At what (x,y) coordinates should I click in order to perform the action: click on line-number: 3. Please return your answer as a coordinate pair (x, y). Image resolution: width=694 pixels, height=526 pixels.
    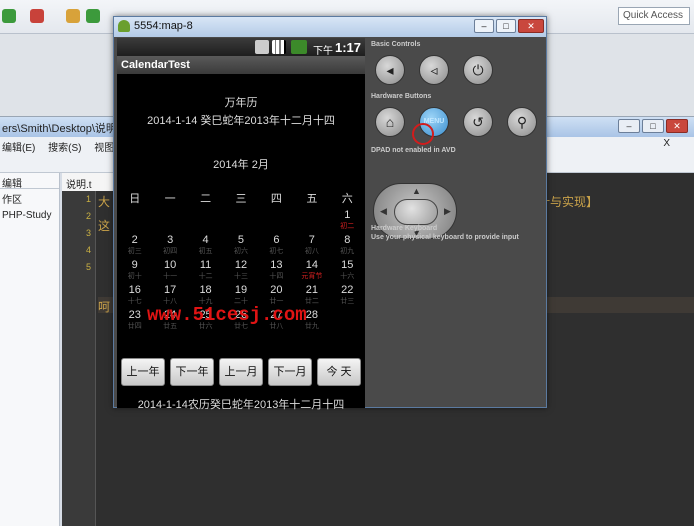
    Looking at the image, I should click on (88, 233).